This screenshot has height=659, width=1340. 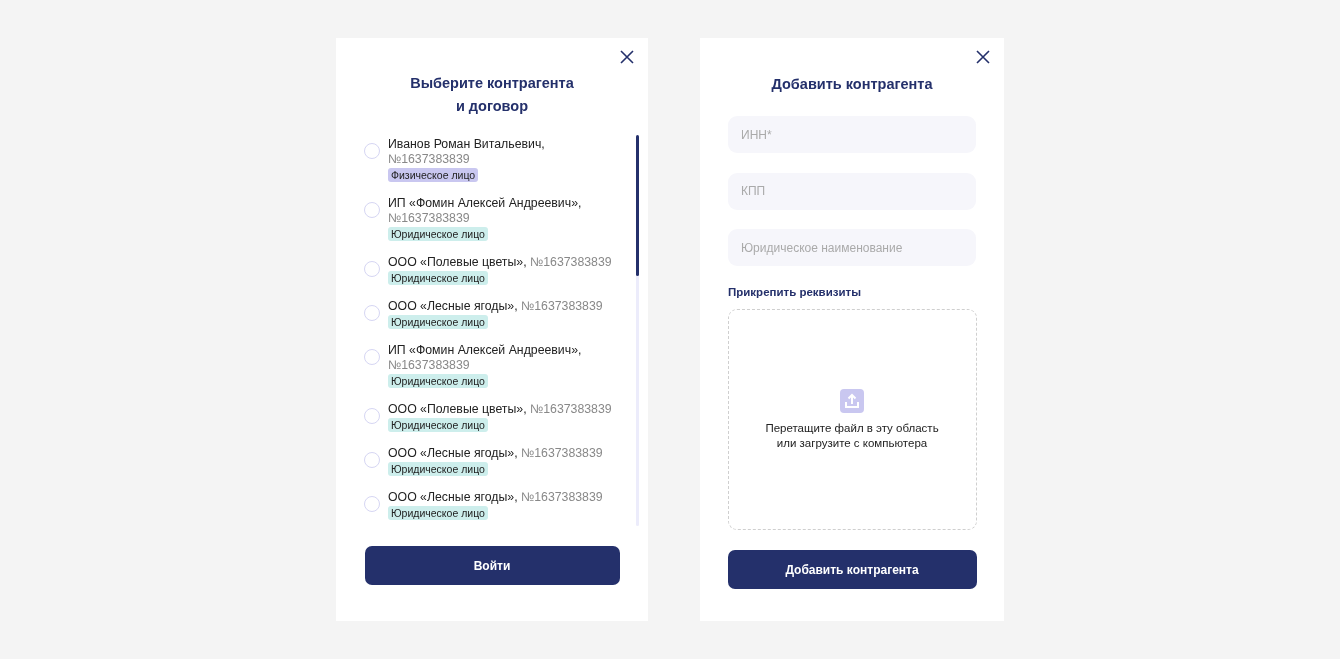 I want to click on input-field: КПП, so click(x=852, y=191).